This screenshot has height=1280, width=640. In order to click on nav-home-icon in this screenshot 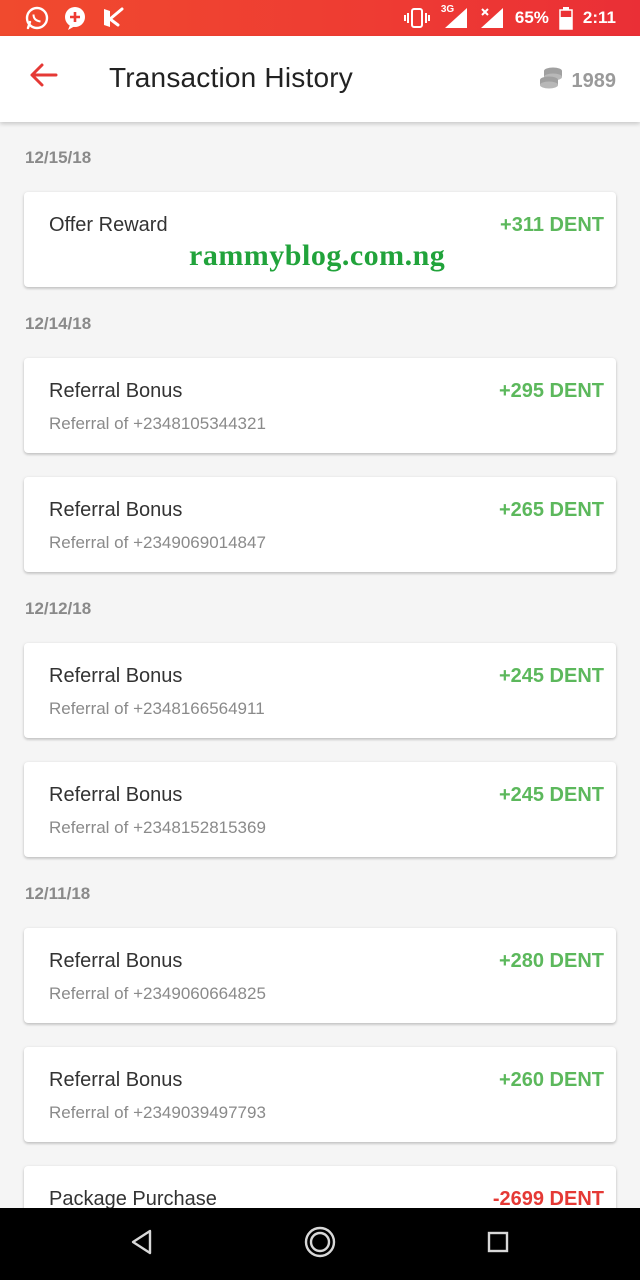, I will do `click(320, 1244)`.